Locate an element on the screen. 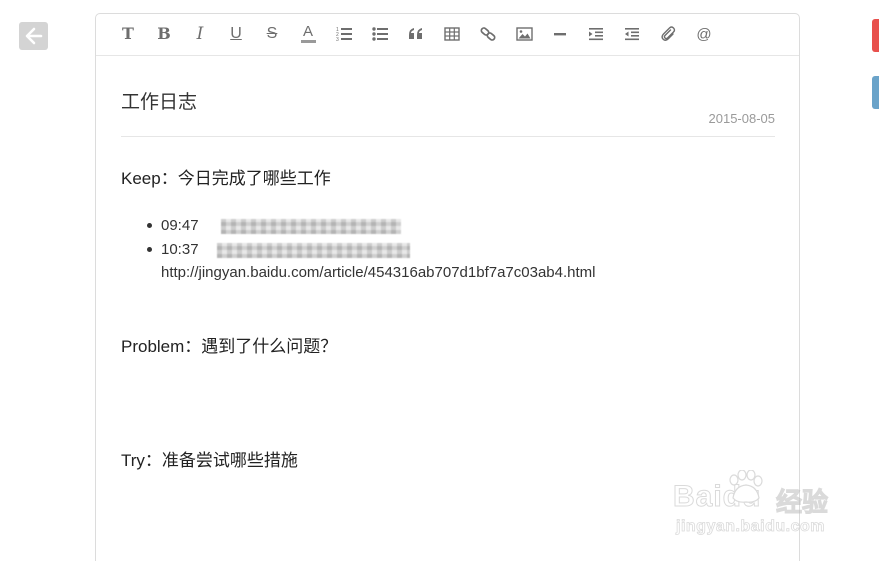  underline-button: U is located at coordinates (236, 34).